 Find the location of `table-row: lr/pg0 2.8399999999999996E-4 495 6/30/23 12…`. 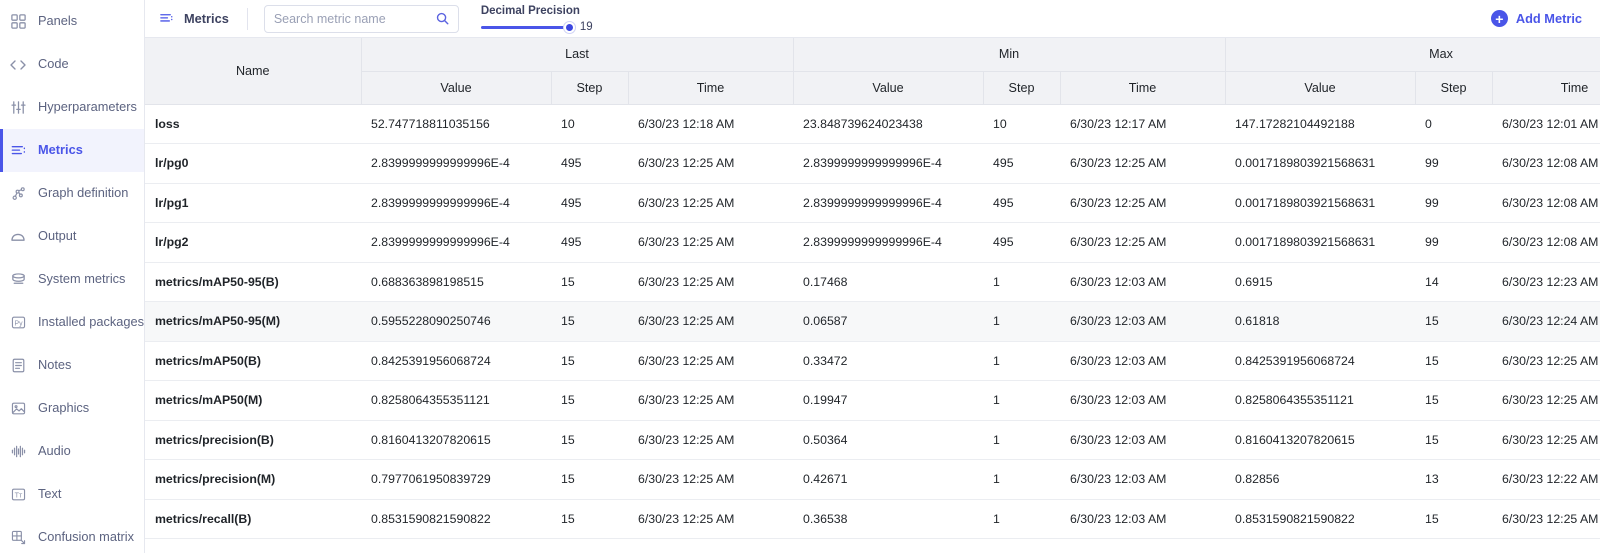

table-row: lr/pg0 2.8399999999999996E-4 495 6/30/23 12… is located at coordinates (872, 163).